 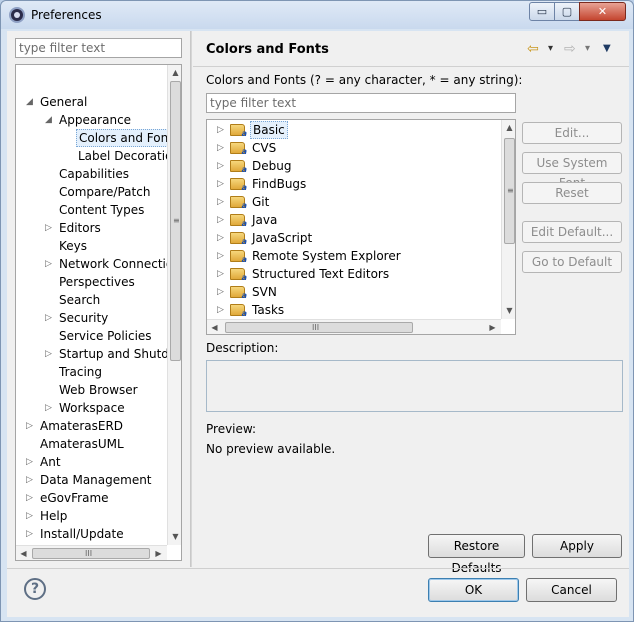 What do you see at coordinates (572, 262) in the screenshot?
I see `go-to-default-button: Go to Default` at bounding box center [572, 262].